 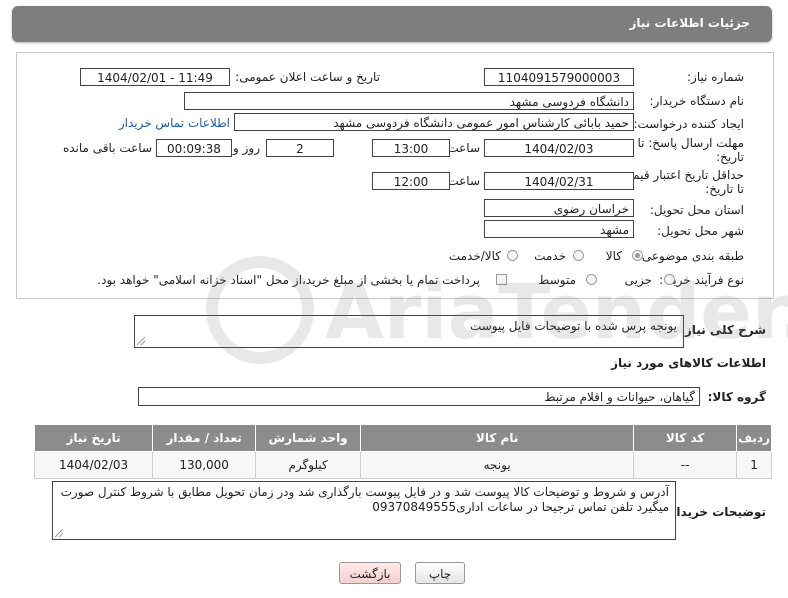 I want to click on price-validity-label-2: تا تاریخ:, so click(x=724, y=189).